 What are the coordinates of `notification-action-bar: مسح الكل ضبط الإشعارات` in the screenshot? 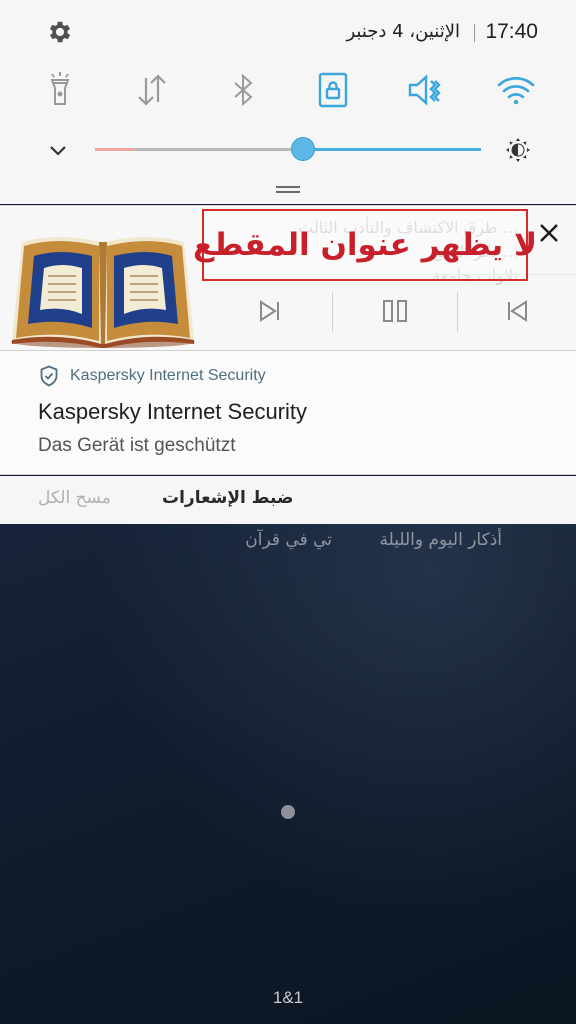 It's located at (288, 500).